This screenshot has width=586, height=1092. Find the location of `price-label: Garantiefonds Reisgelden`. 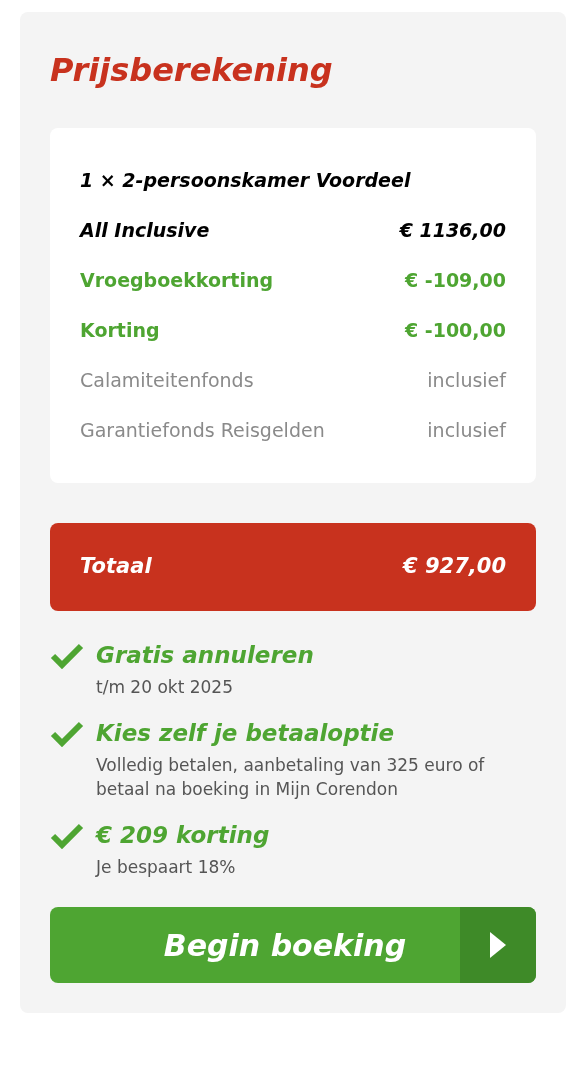

price-label: Garantiefonds Reisgelden is located at coordinates (202, 430).